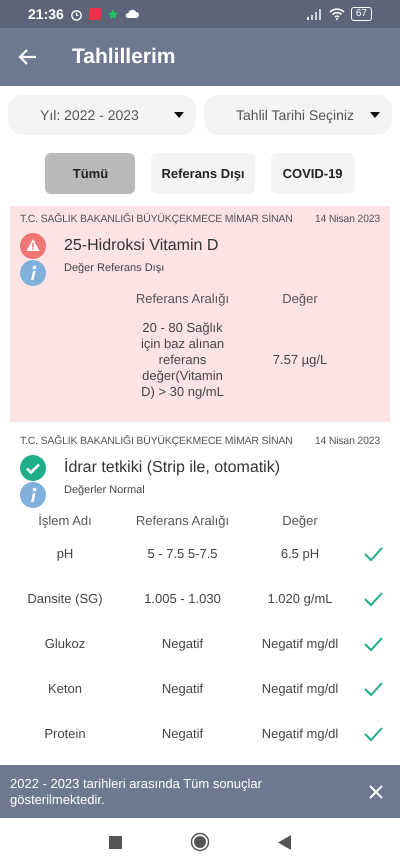 Image resolution: width=400 pixels, height=866 pixels. I want to click on test-item-name: Keton, so click(65, 689).